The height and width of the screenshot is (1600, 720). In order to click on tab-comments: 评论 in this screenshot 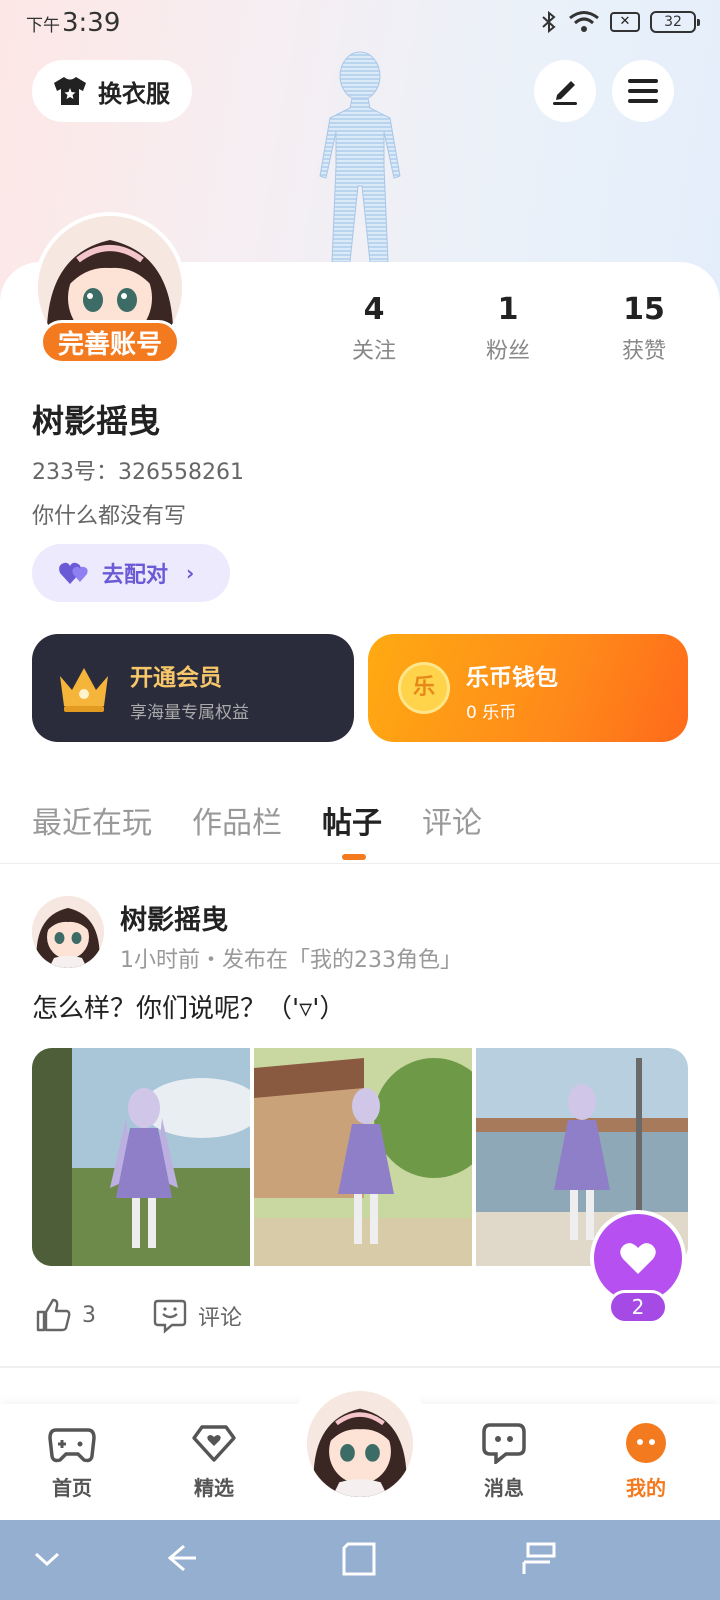, I will do `click(452, 820)`.